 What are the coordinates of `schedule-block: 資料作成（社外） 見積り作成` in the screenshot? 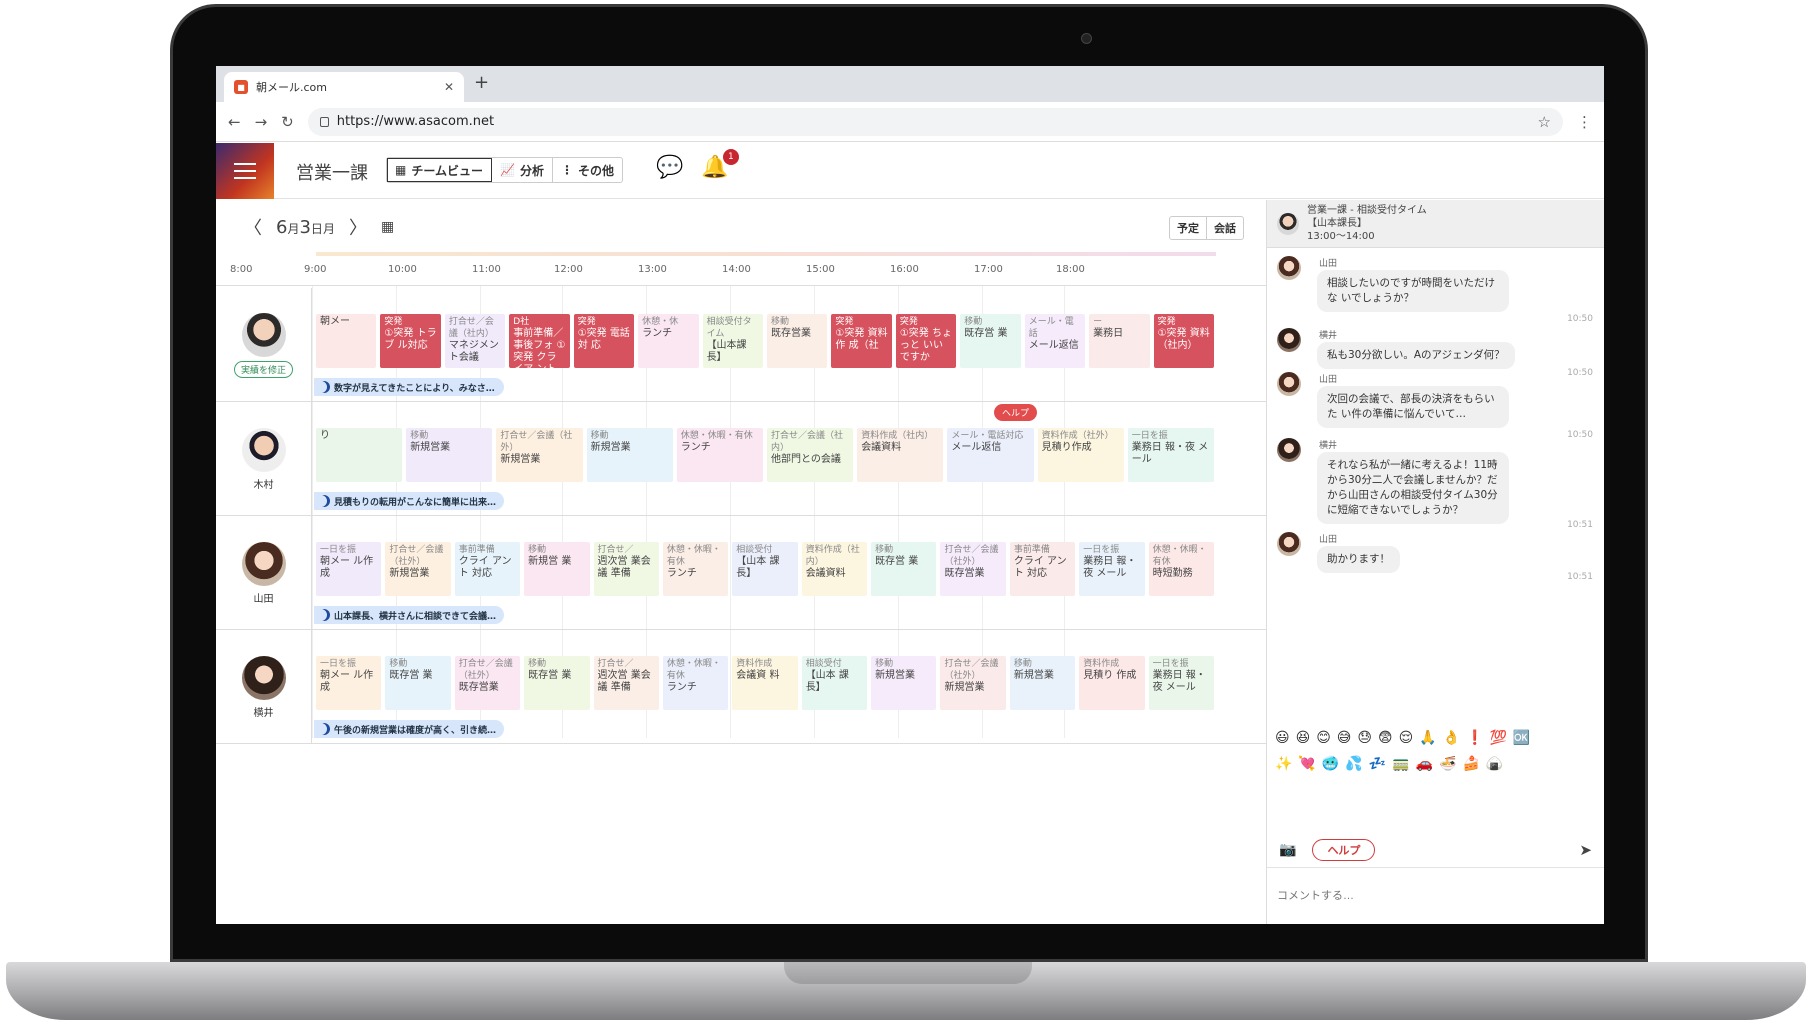 It's located at (1080, 455).